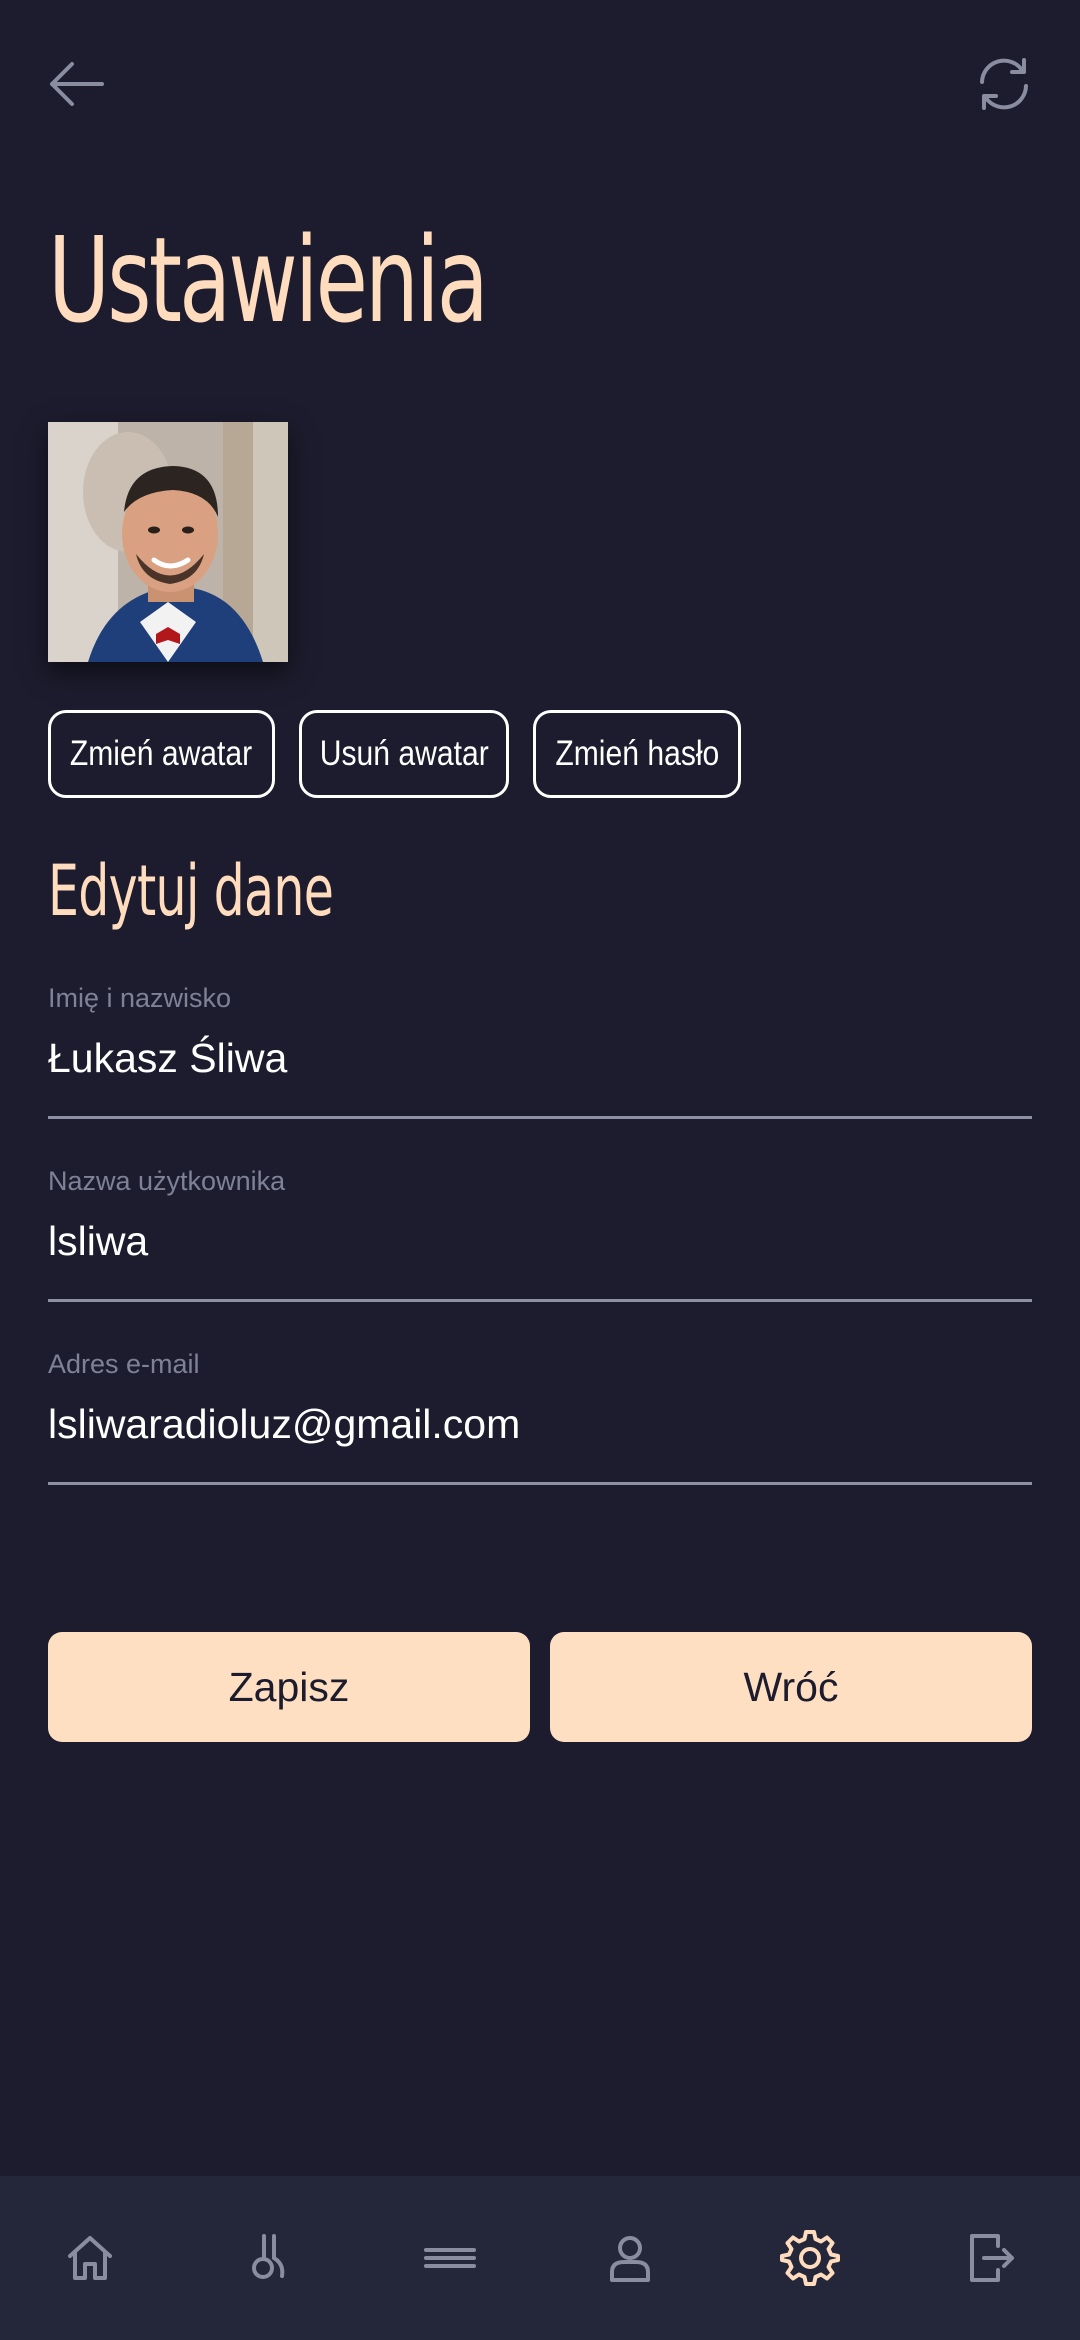 The height and width of the screenshot is (2340, 1080). What do you see at coordinates (76, 84) in the screenshot?
I see `arrow-left-icon` at bounding box center [76, 84].